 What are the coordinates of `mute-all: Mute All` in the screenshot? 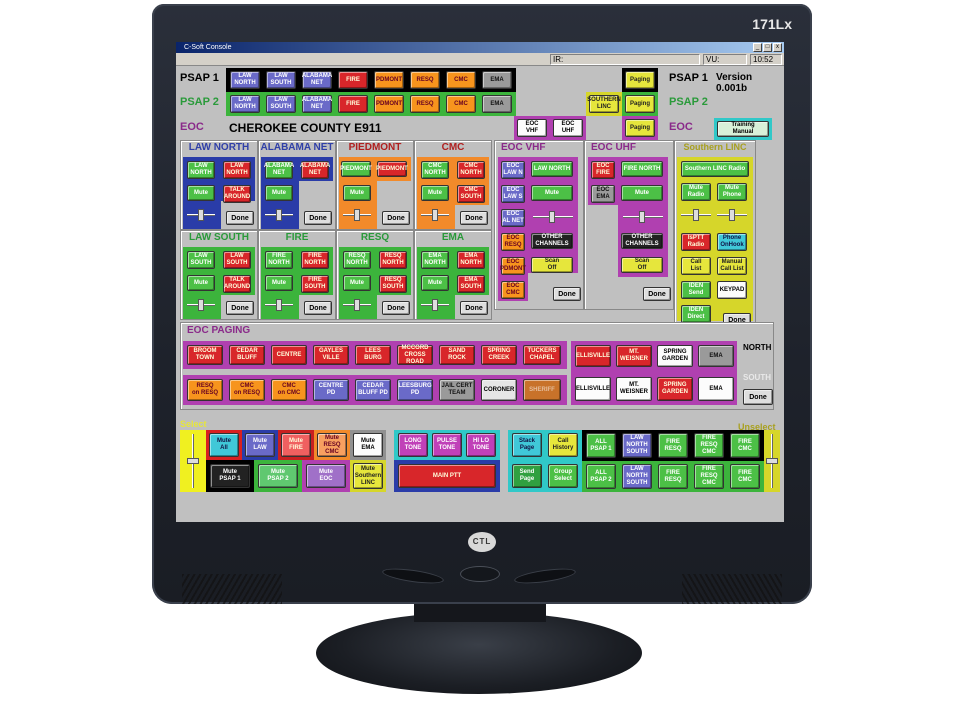 It's located at (224, 445).